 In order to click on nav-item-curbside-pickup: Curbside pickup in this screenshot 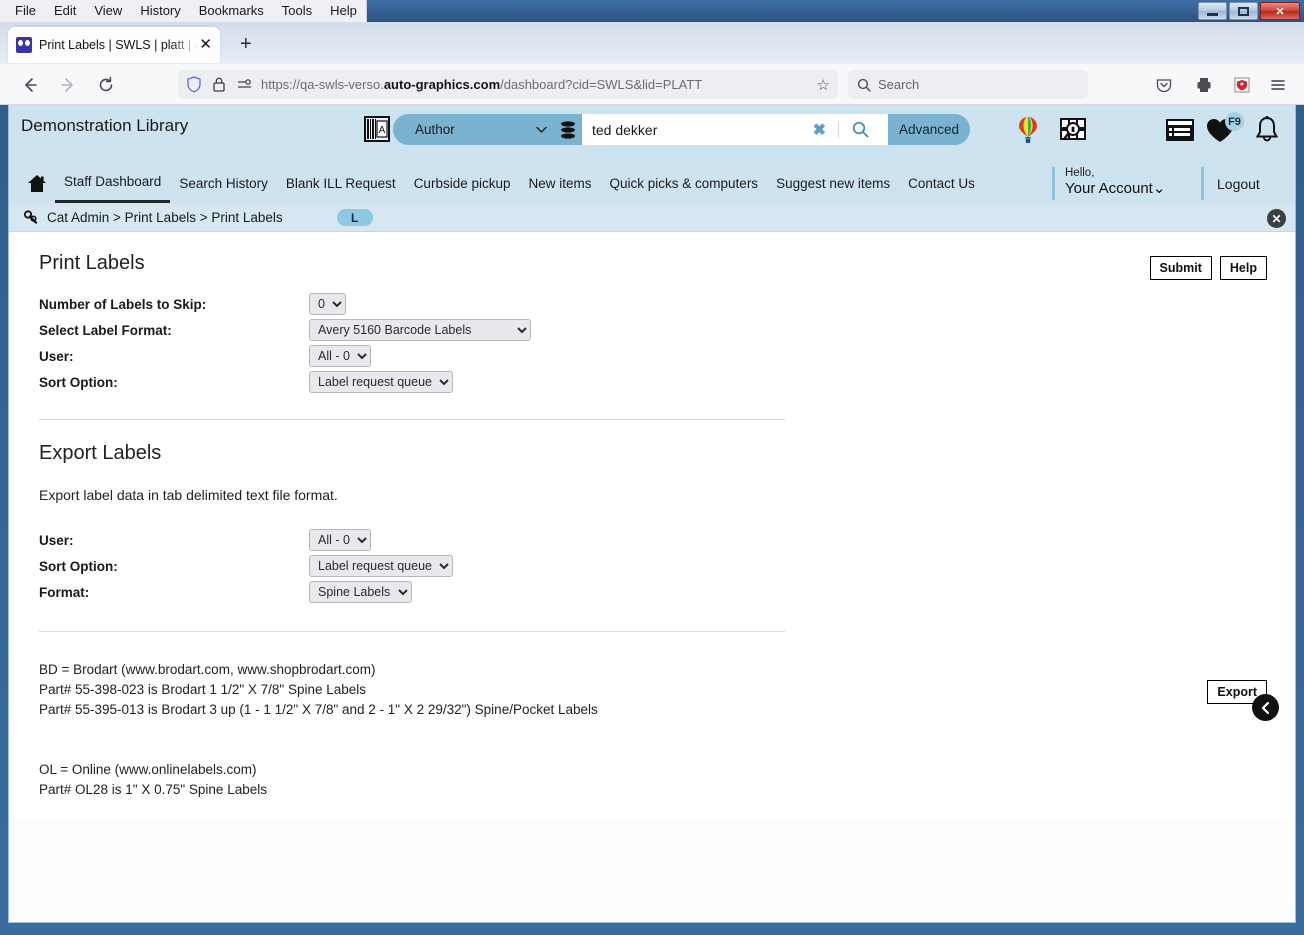, I will do `click(462, 184)`.